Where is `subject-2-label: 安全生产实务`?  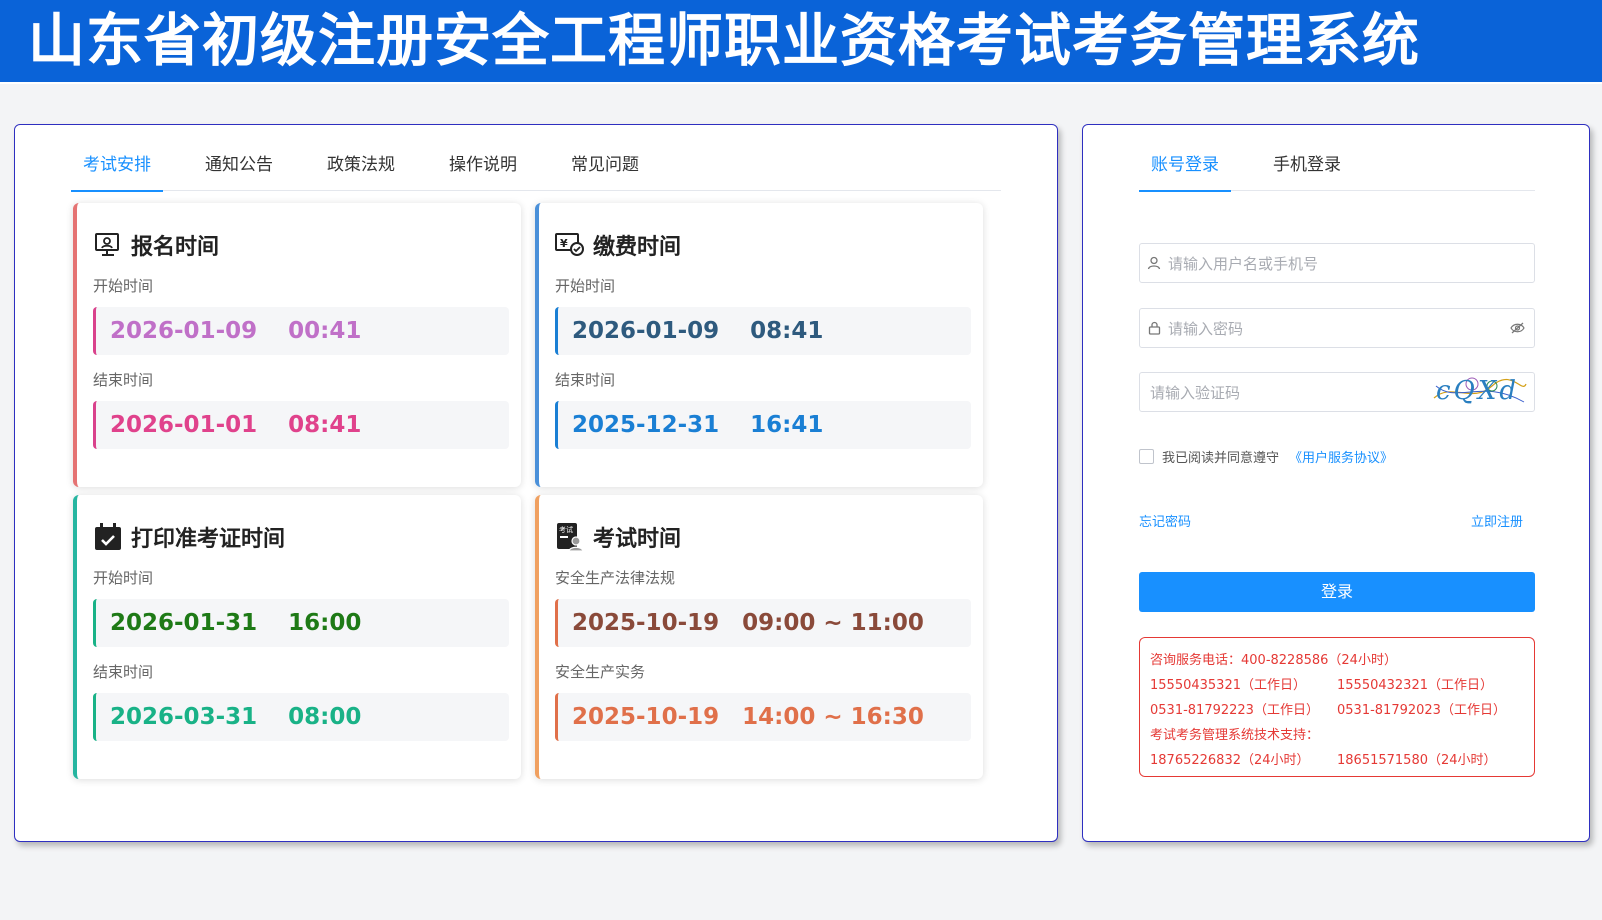 subject-2-label: 安全生产实务 is located at coordinates (600, 672).